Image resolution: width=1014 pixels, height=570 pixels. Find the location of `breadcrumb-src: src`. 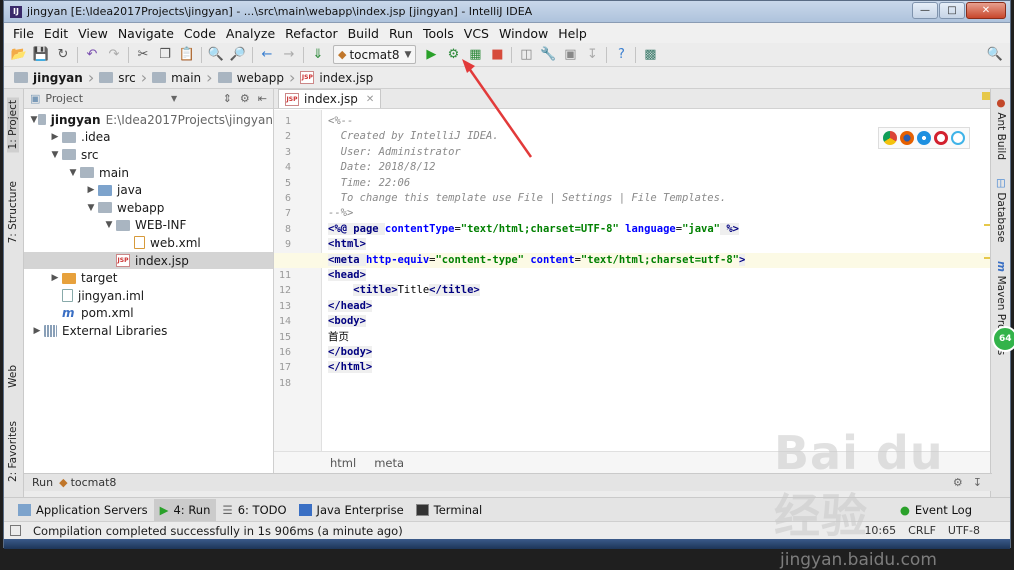

breadcrumb-src: src is located at coordinates (117, 78).